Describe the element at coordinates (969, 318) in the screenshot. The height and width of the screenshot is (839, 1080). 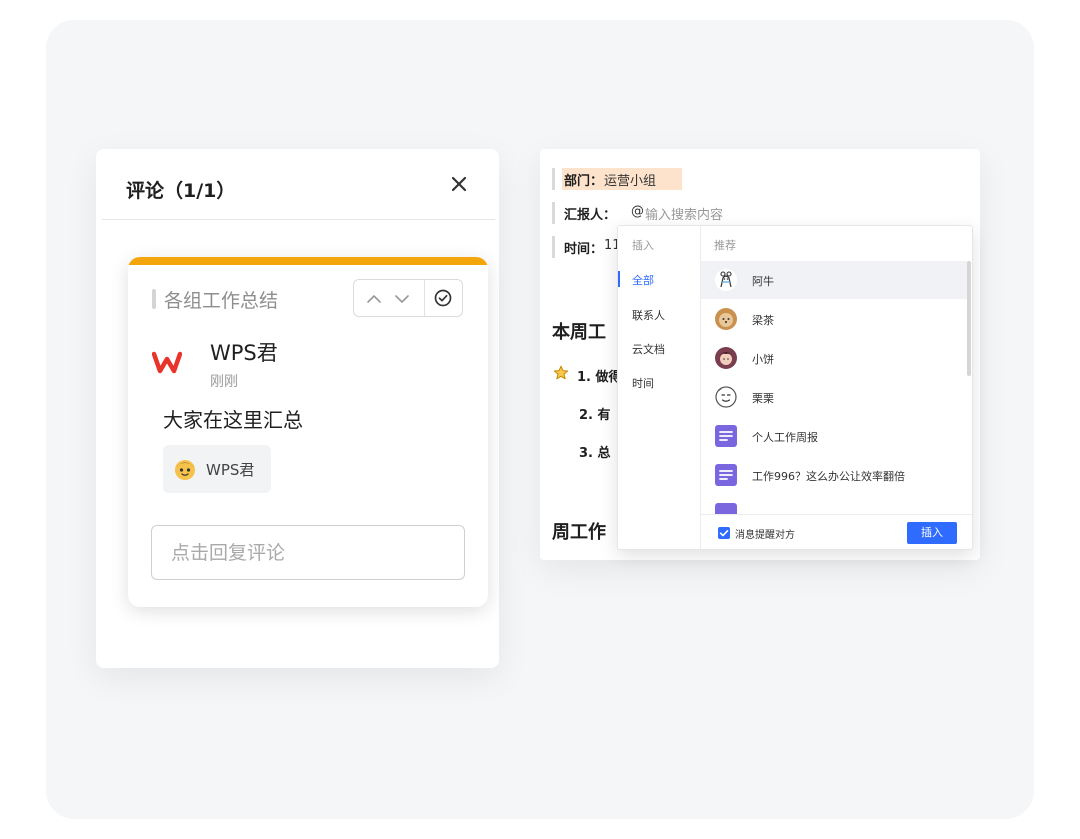
I see `results-scrollbar` at that location.